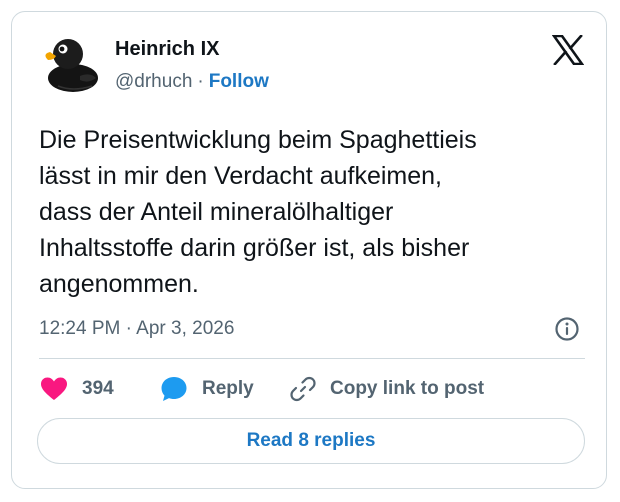 This screenshot has width=620, height=502. I want to click on follow-button: Follow, so click(239, 81).